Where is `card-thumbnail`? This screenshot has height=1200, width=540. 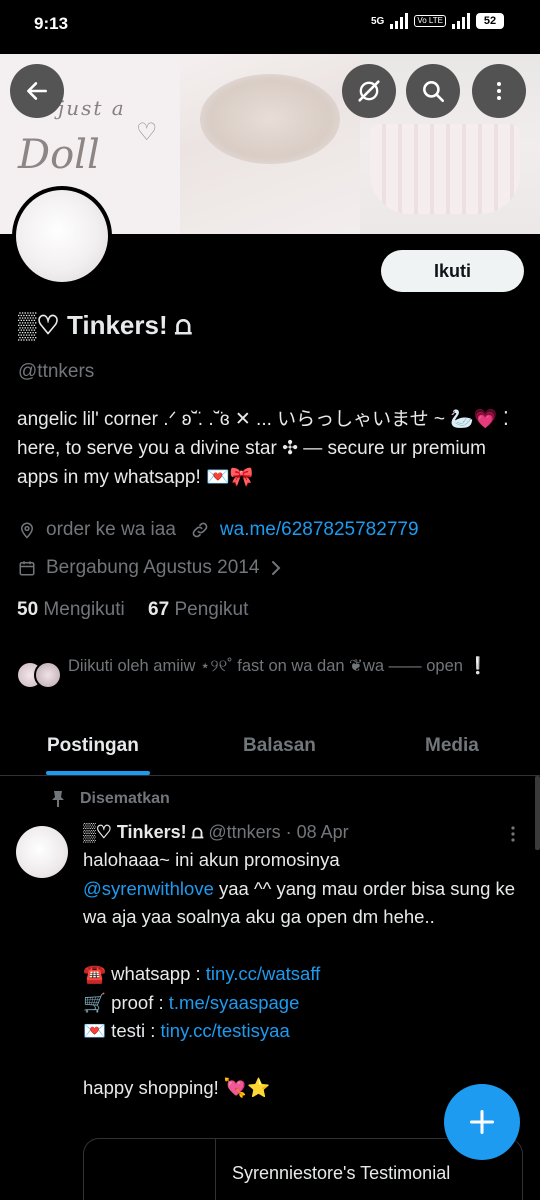
card-thumbnail is located at coordinates (150, 1169).